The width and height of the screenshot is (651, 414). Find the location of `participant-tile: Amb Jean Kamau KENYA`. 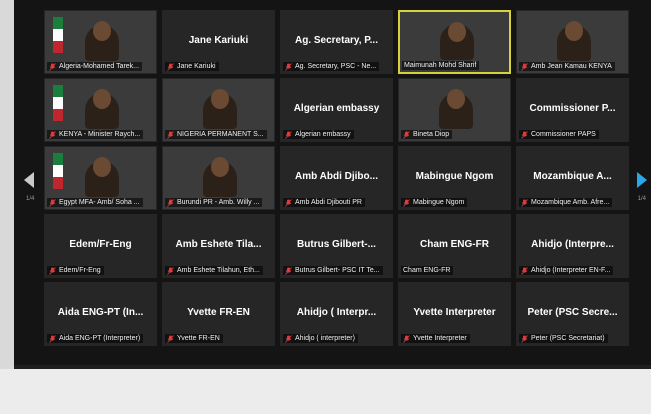

participant-tile: Amb Jean Kamau KENYA is located at coordinates (572, 42).